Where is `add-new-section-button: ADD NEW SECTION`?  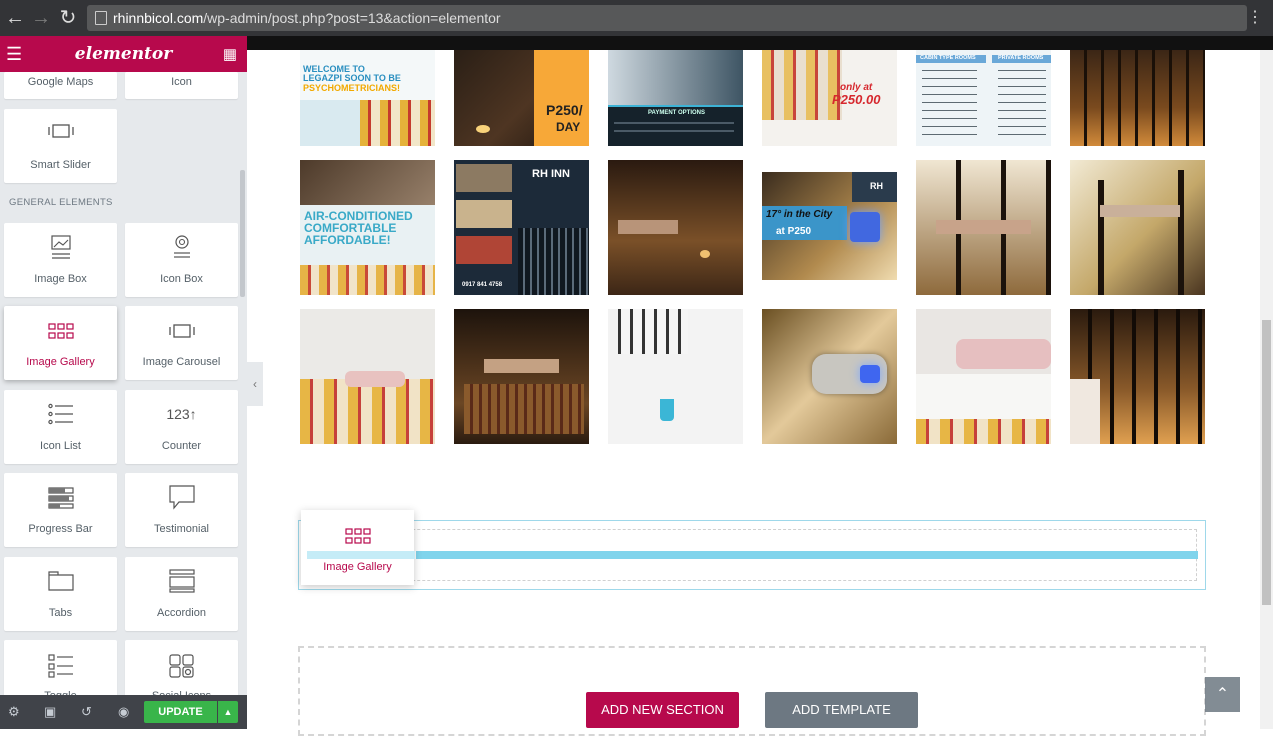 add-new-section-button: ADD NEW SECTION is located at coordinates (662, 710).